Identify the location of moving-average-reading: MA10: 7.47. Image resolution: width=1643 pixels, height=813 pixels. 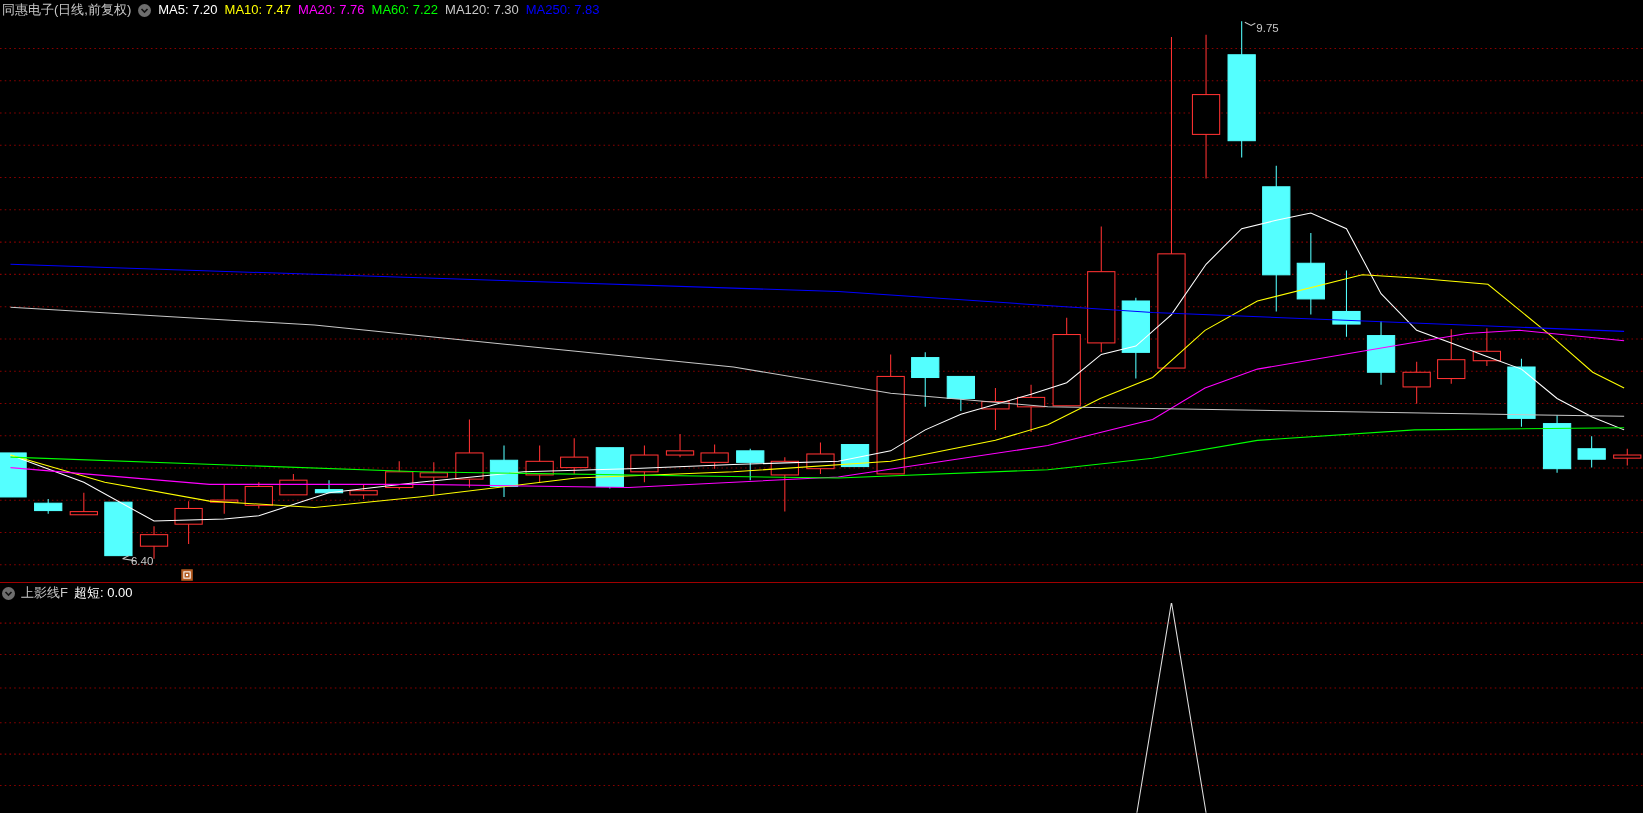
(258, 10).